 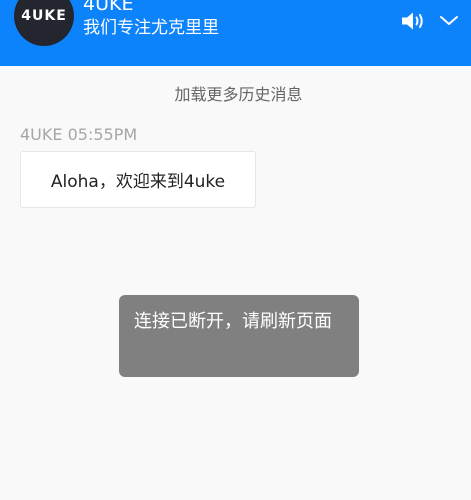 I want to click on avatar: 4UKE, so click(x=44, y=23).